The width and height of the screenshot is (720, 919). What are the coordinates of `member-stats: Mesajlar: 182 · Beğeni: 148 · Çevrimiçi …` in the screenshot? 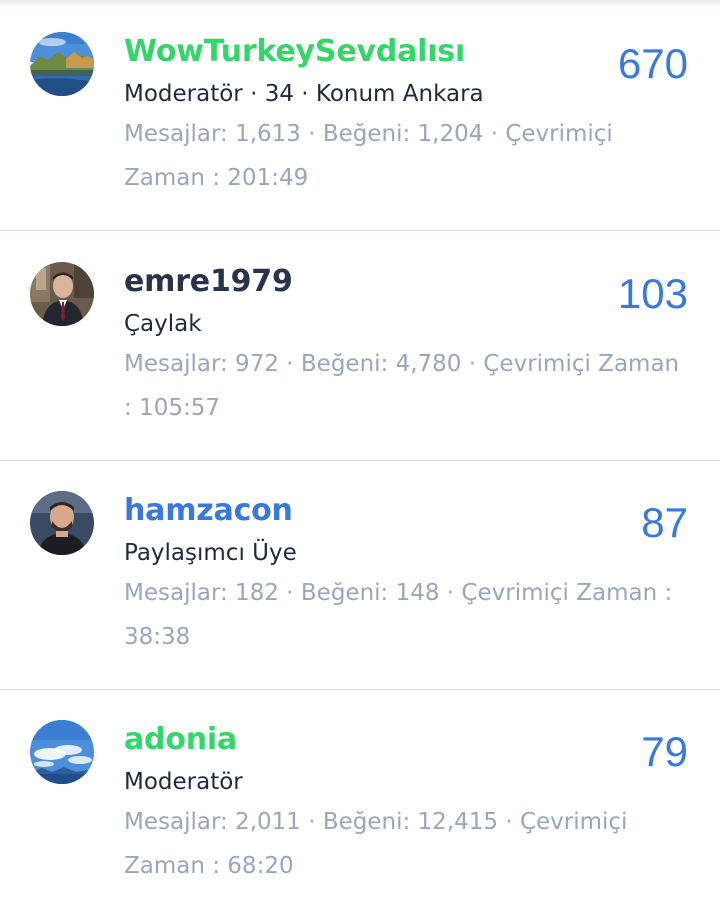 It's located at (398, 615).